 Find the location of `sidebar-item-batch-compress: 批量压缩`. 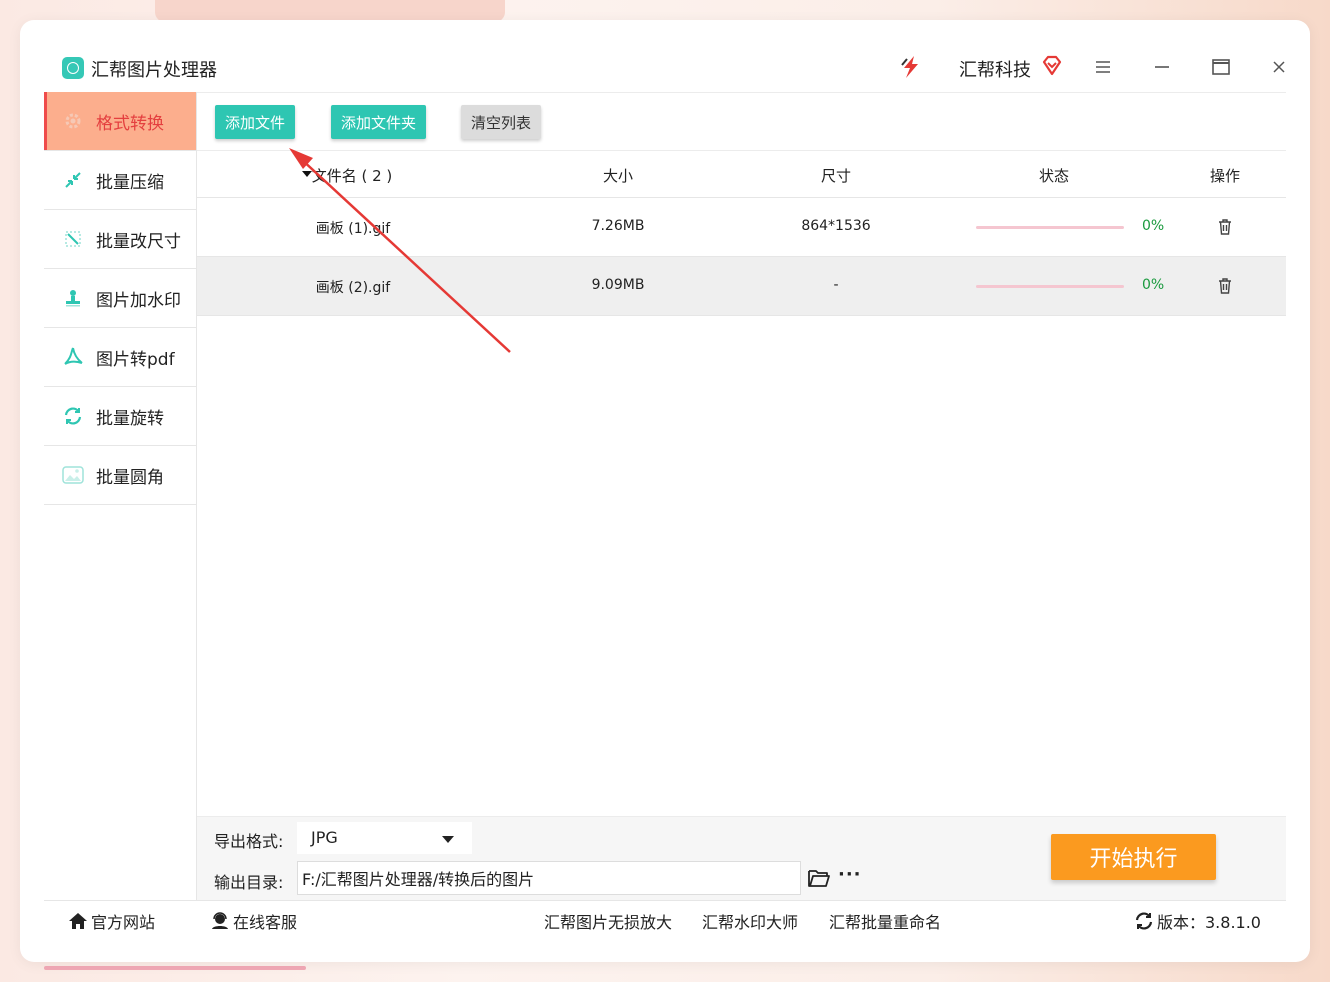

sidebar-item-batch-compress: 批量压缩 is located at coordinates (120, 180).